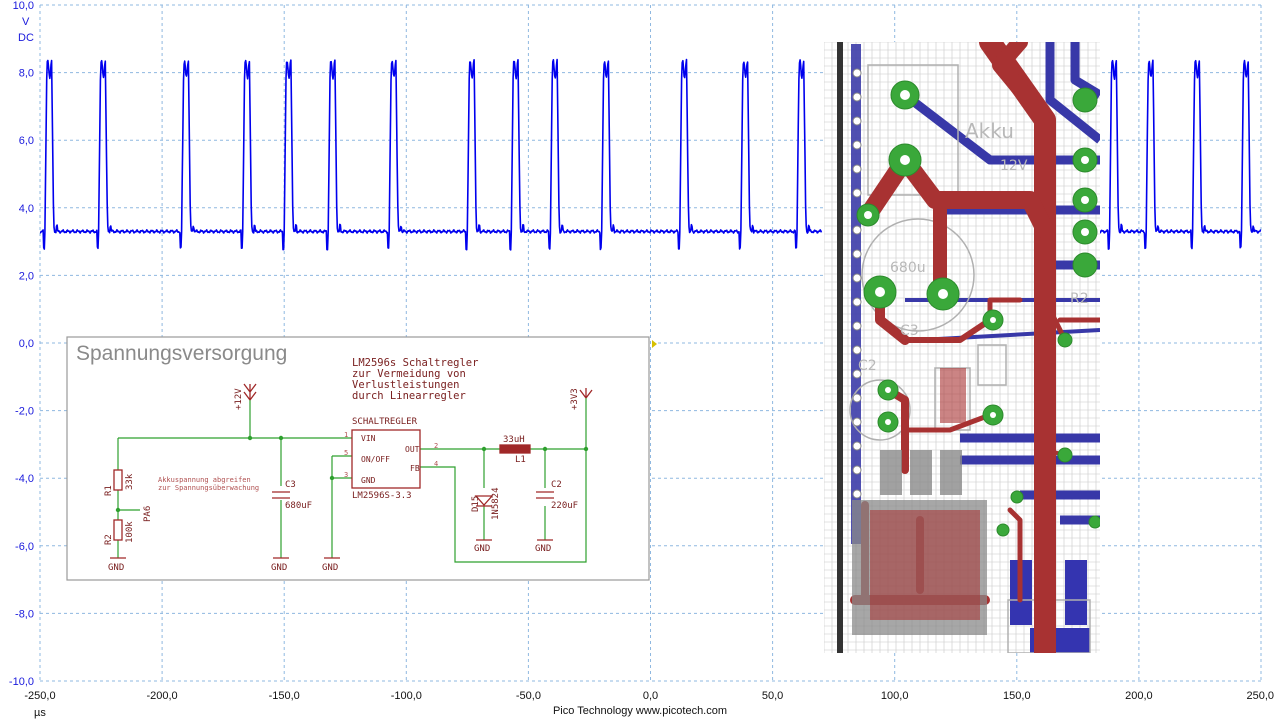 This screenshot has width=1280, height=720. What do you see at coordinates (1139, 696) in the screenshot?
I see `x-tick-label: 200,0` at bounding box center [1139, 696].